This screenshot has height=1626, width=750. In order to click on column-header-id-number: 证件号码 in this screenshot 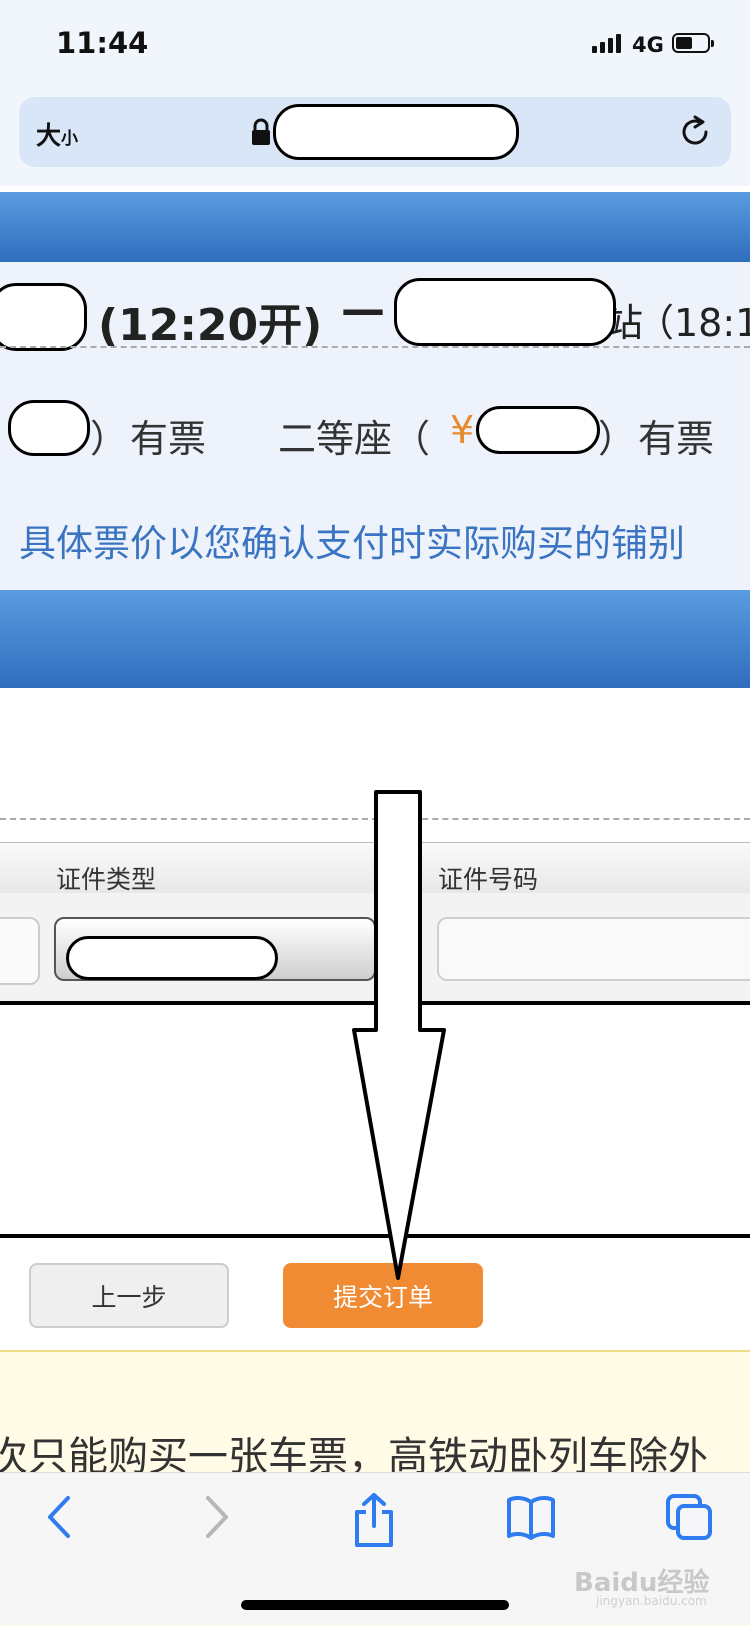, I will do `click(488, 879)`.